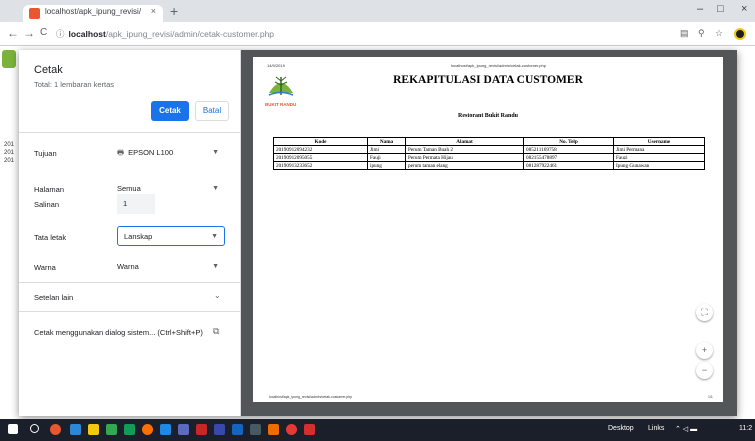 The width and height of the screenshot is (755, 441). What do you see at coordinates (174, 11) in the screenshot?
I see `new-tab-button: +` at bounding box center [174, 11].